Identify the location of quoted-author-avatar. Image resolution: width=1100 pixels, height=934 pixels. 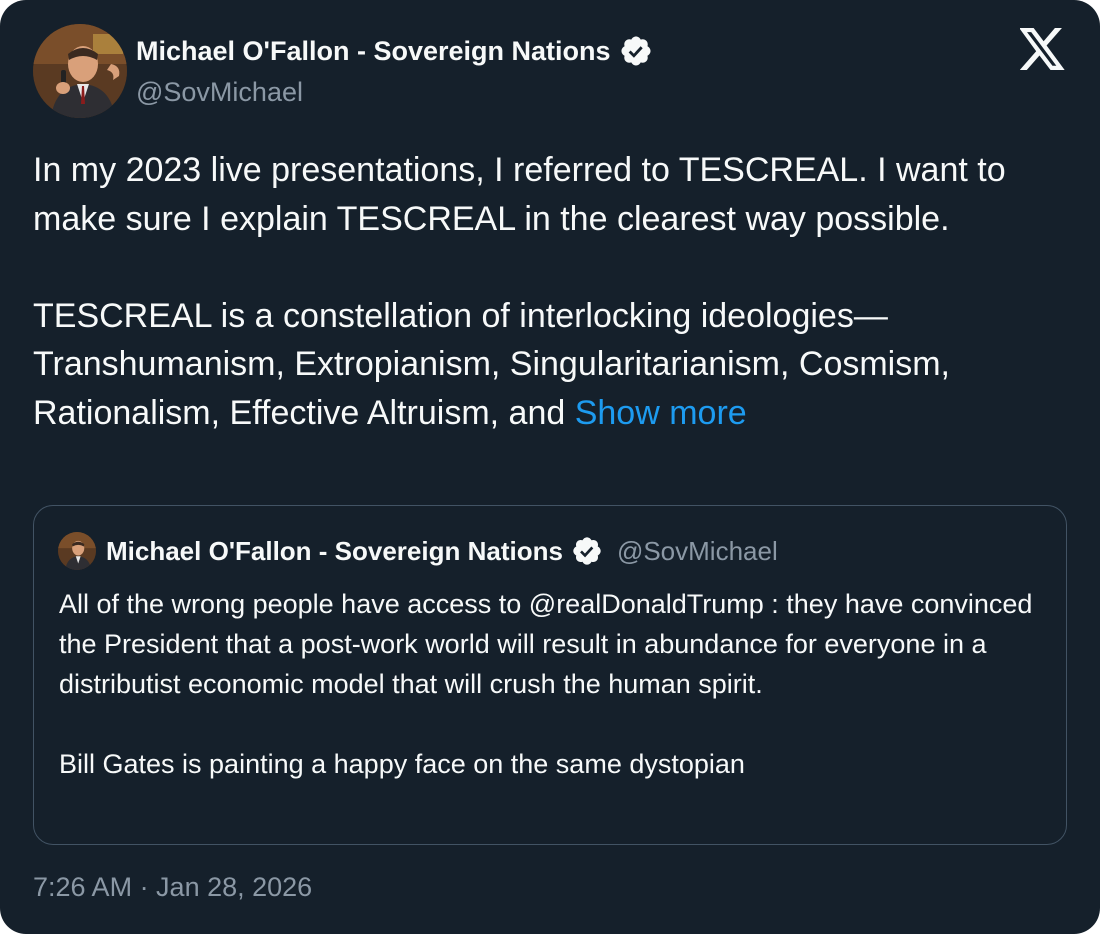
(77, 551).